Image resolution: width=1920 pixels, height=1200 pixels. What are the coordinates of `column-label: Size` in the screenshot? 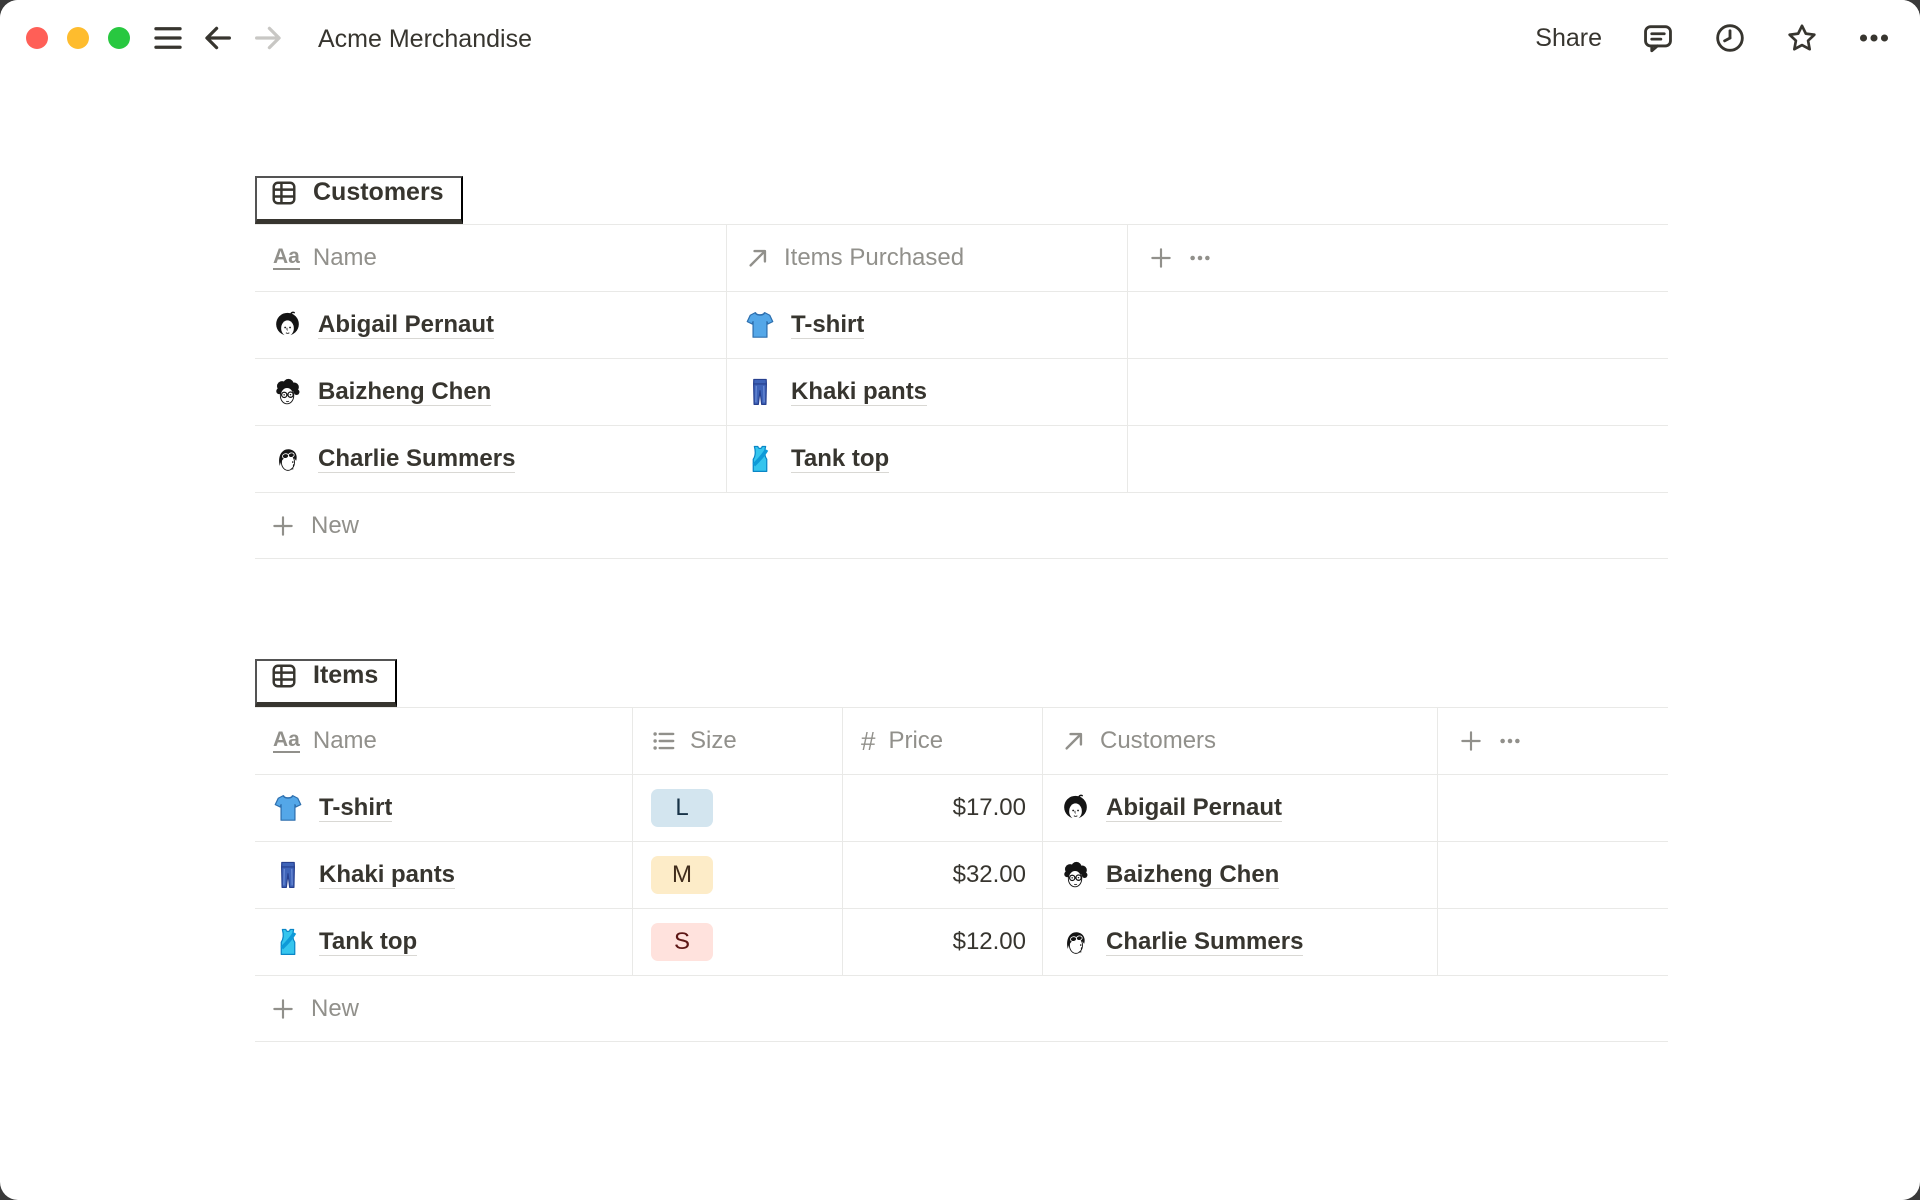 It's located at (713, 740).